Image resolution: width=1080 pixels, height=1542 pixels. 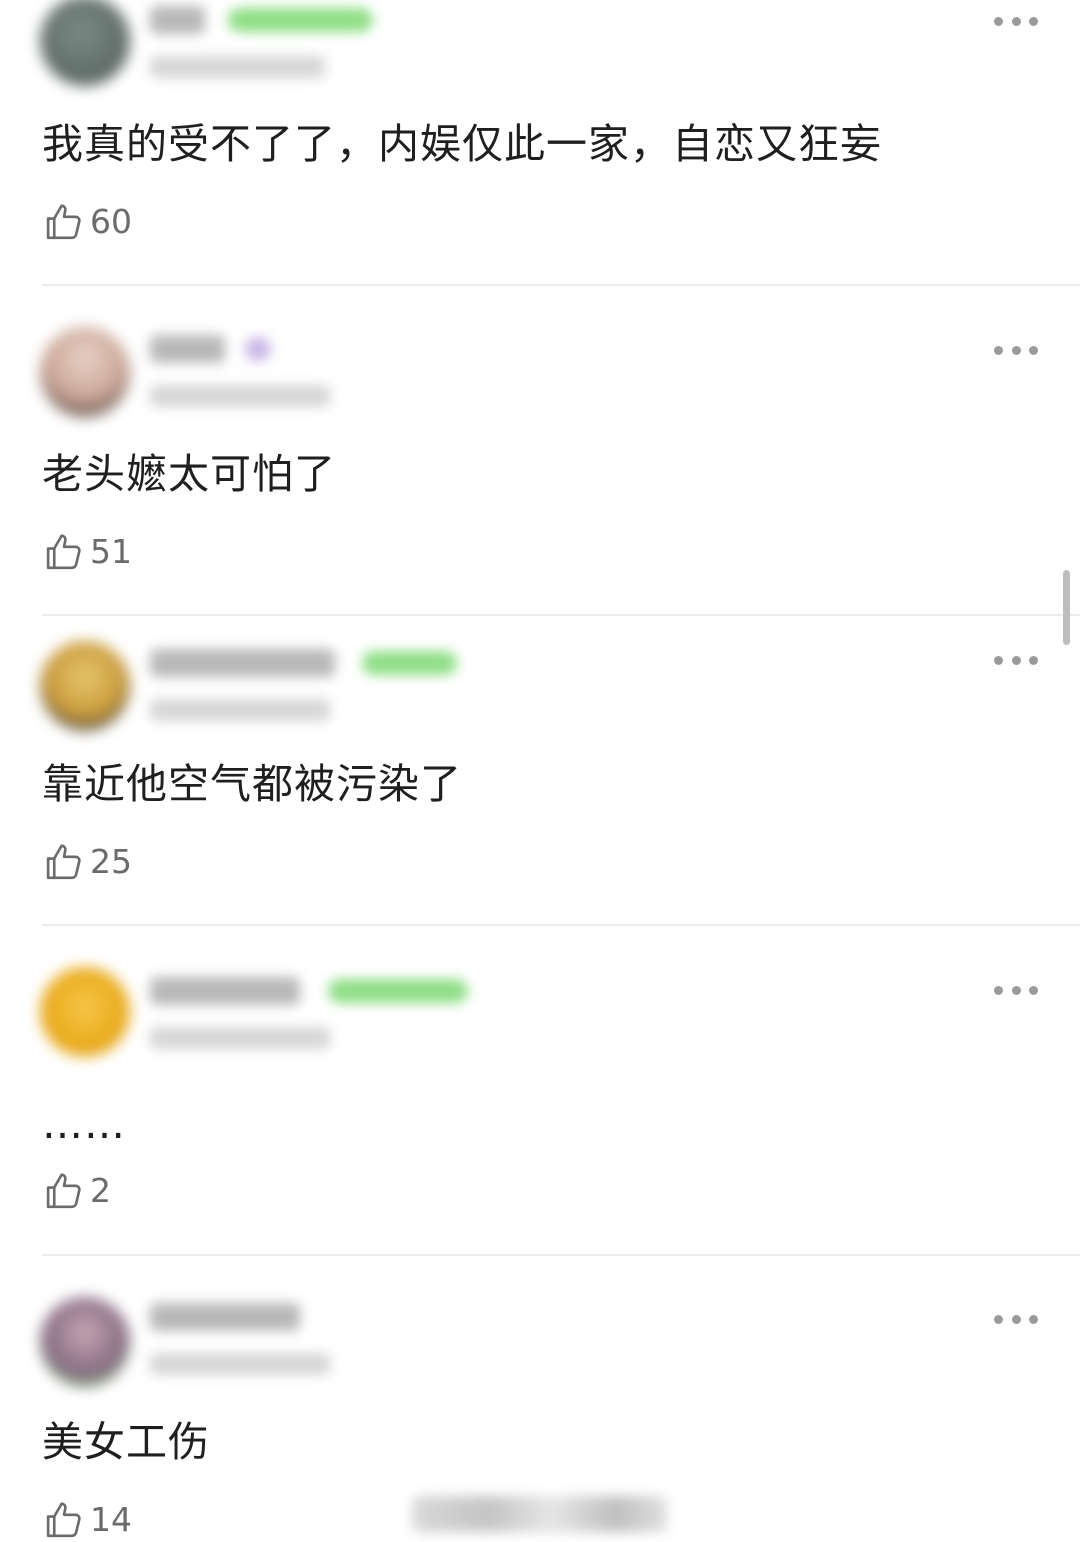 I want to click on watermark-blurred, so click(x=539, y=1514).